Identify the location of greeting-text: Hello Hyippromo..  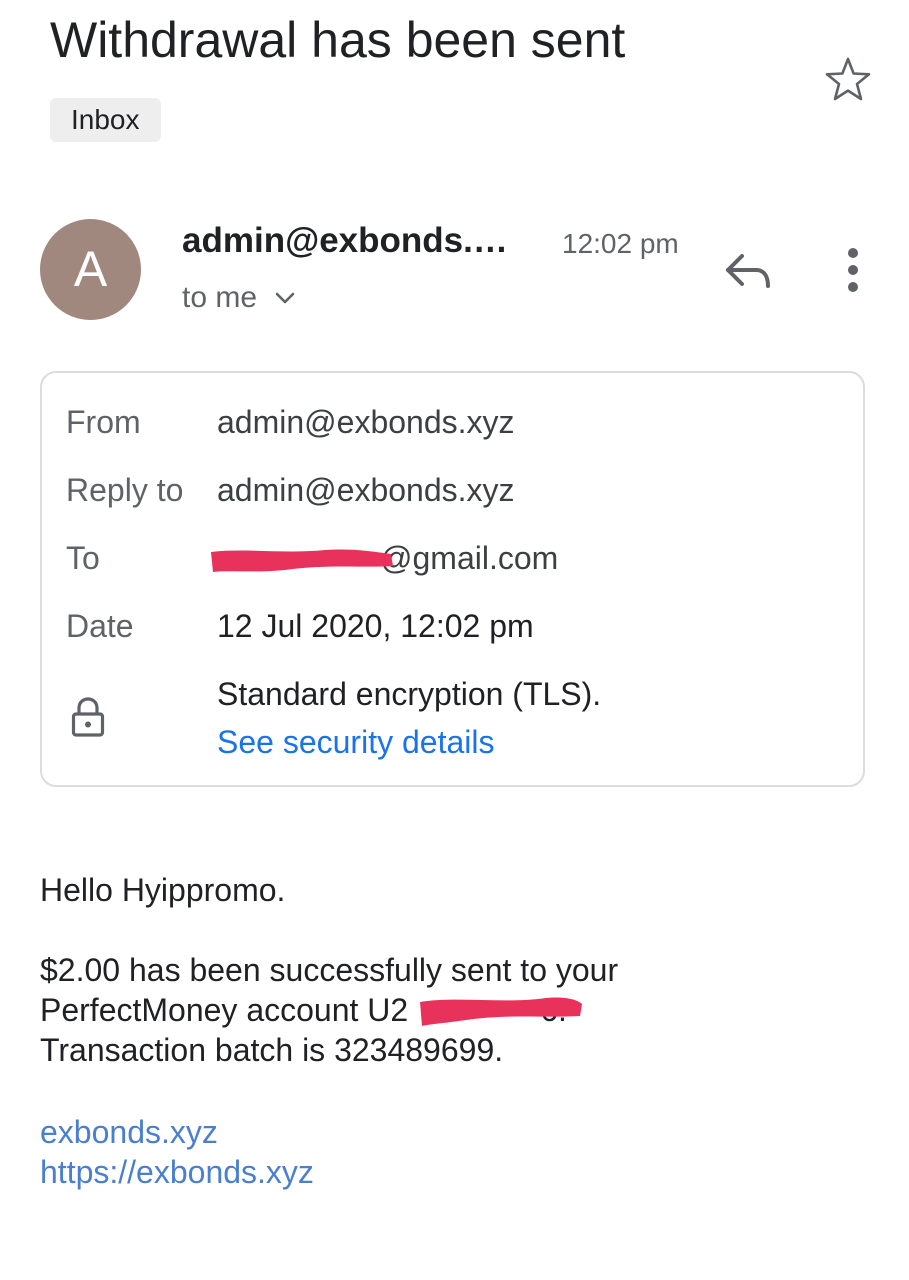
(163, 890).